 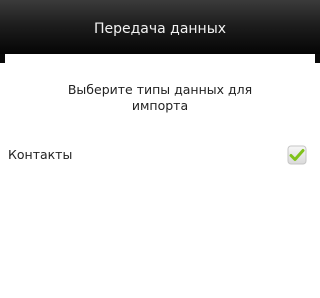 I want to click on option-row-contacts: Контакты, so click(x=160, y=155).